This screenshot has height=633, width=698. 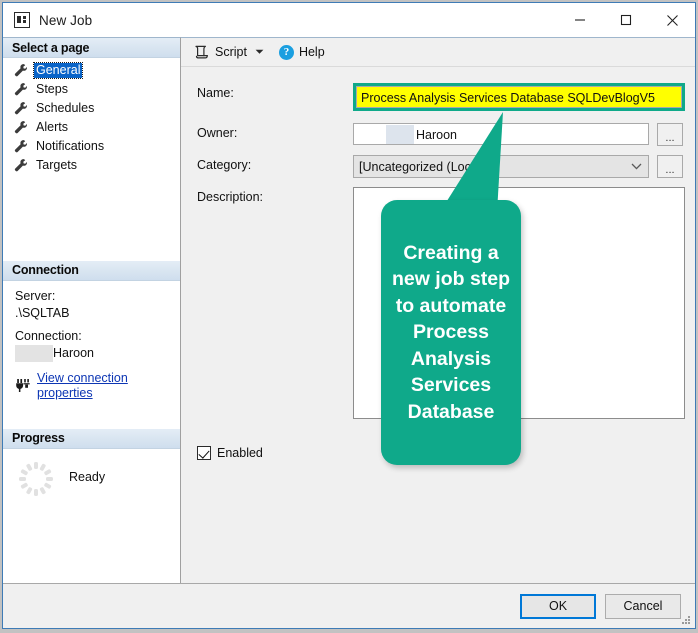 I want to click on close-icon, so click(x=672, y=20).